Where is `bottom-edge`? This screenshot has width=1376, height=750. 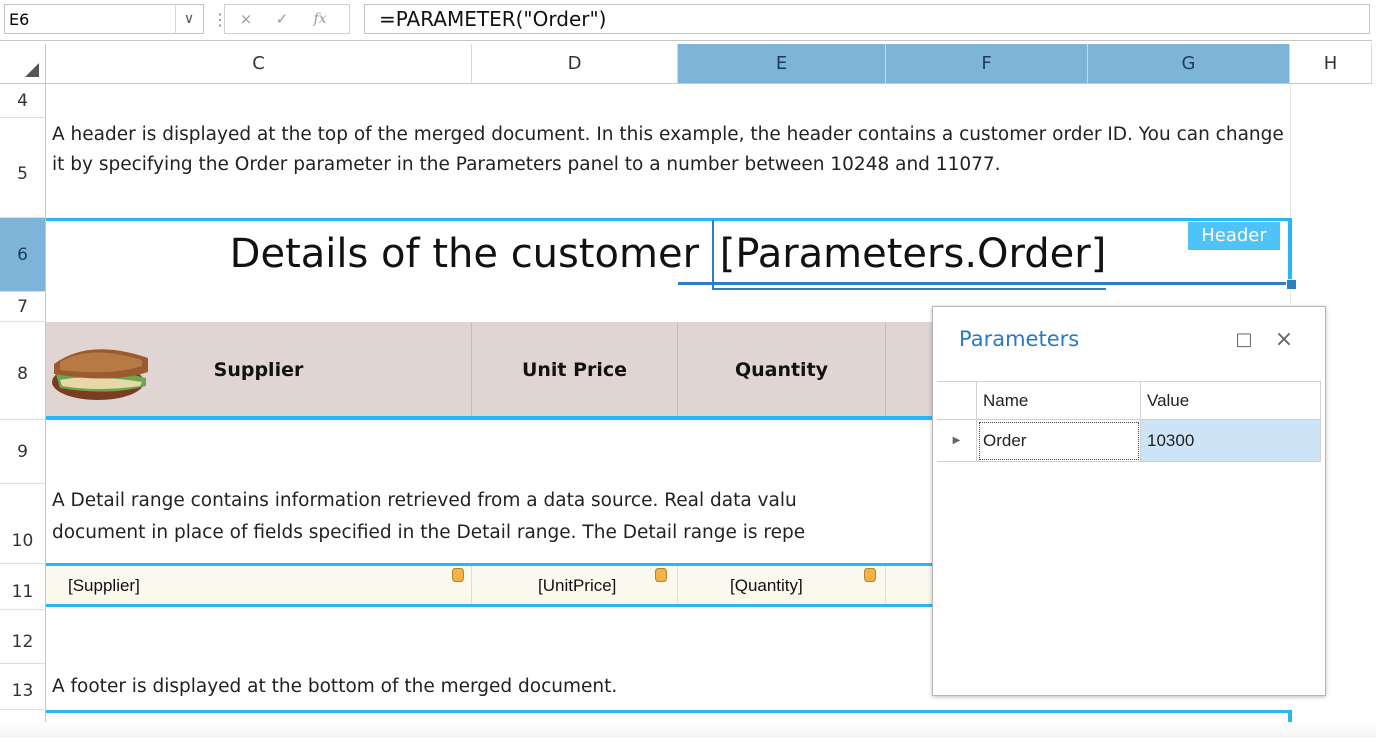
bottom-edge is located at coordinates (688, 730).